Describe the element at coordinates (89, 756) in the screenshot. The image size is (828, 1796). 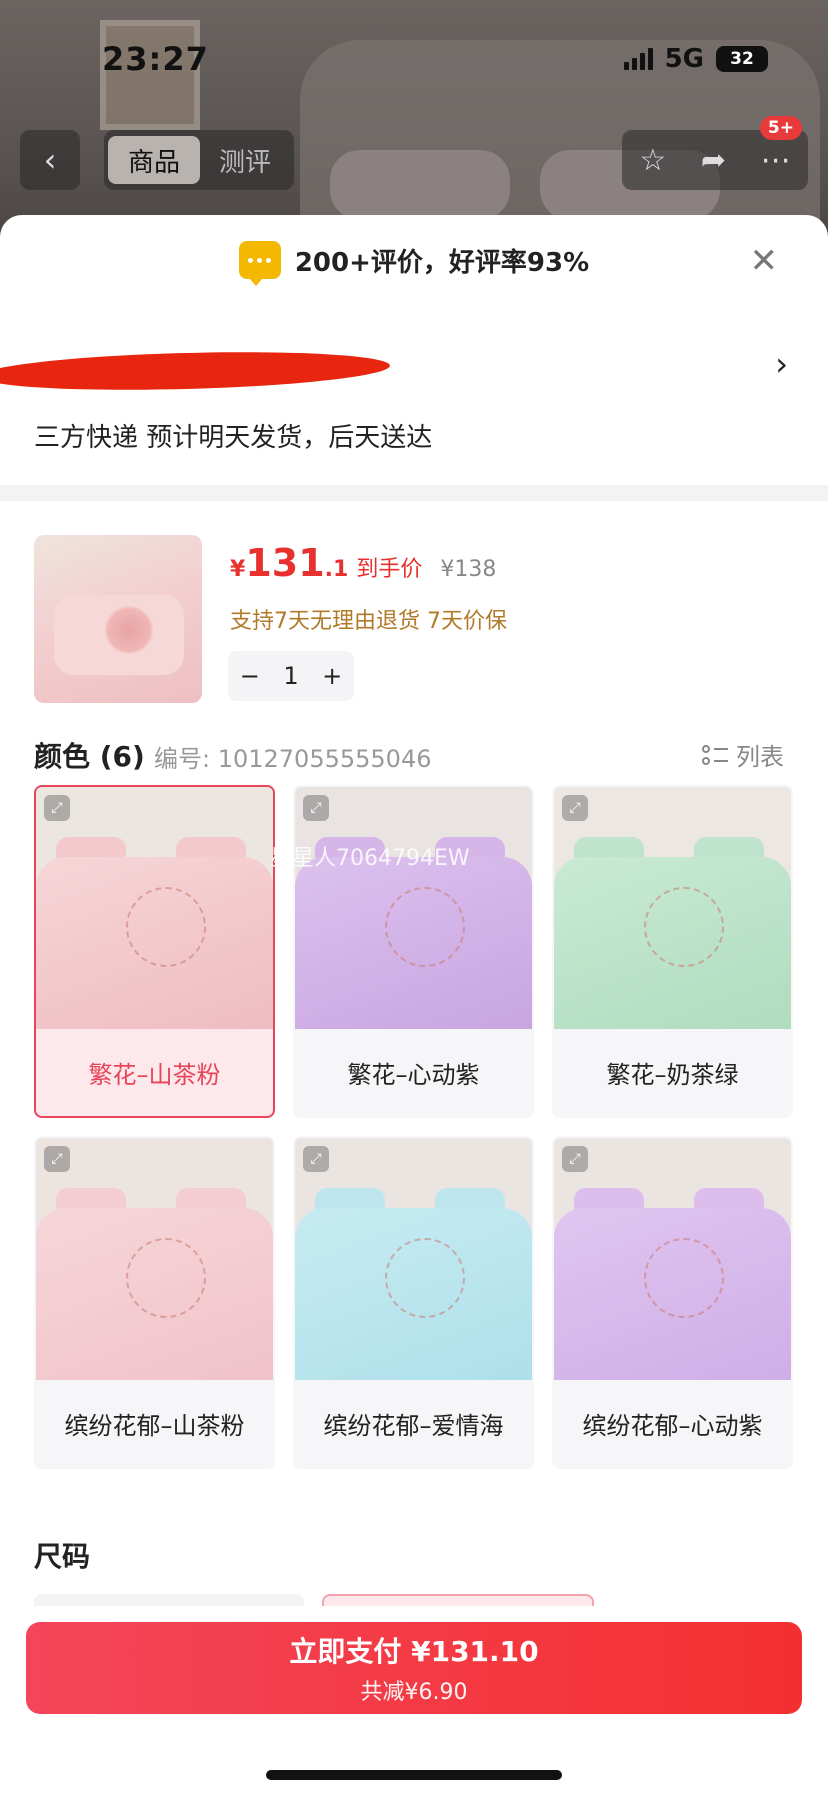
I see `color-title: 颜色 (6)` at that location.